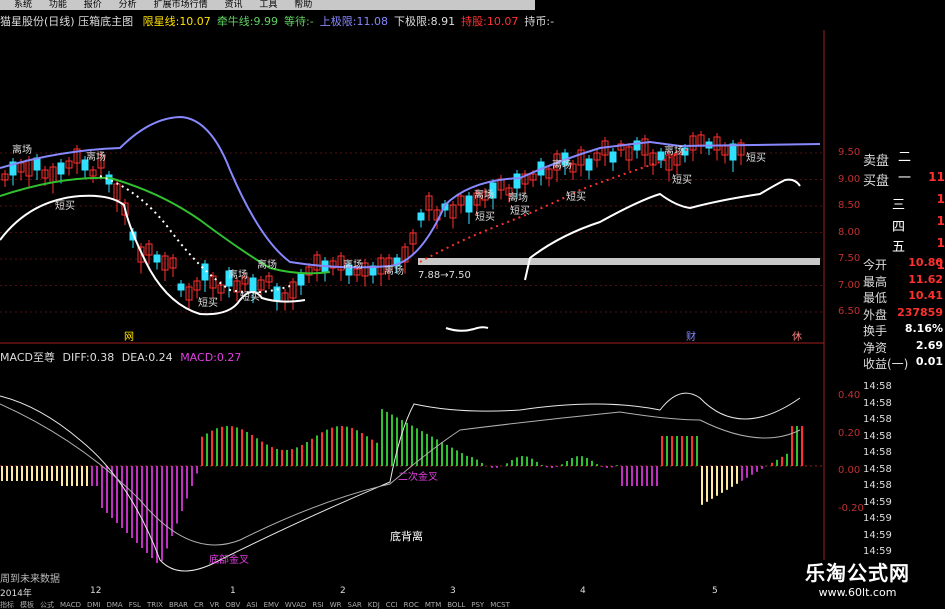 The image size is (945, 609). I want to click on quote-label: 净资, so click(875, 347).